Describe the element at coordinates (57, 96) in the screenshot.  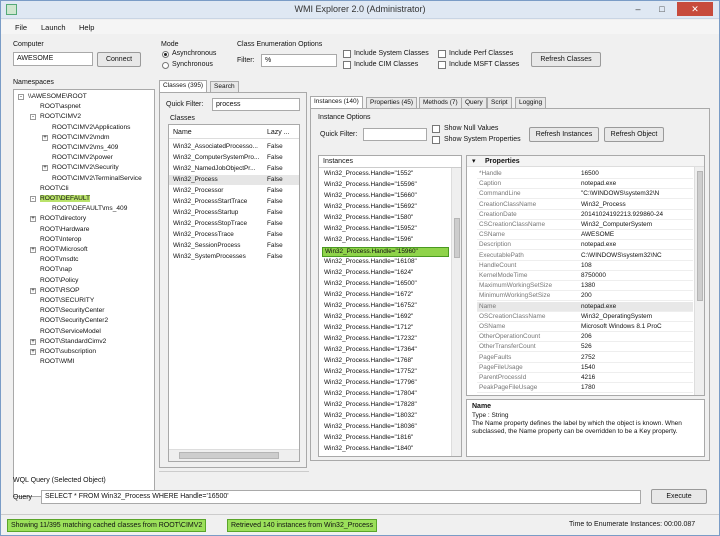
I see `namespace-node: \\AWESOME\ROOT` at that location.